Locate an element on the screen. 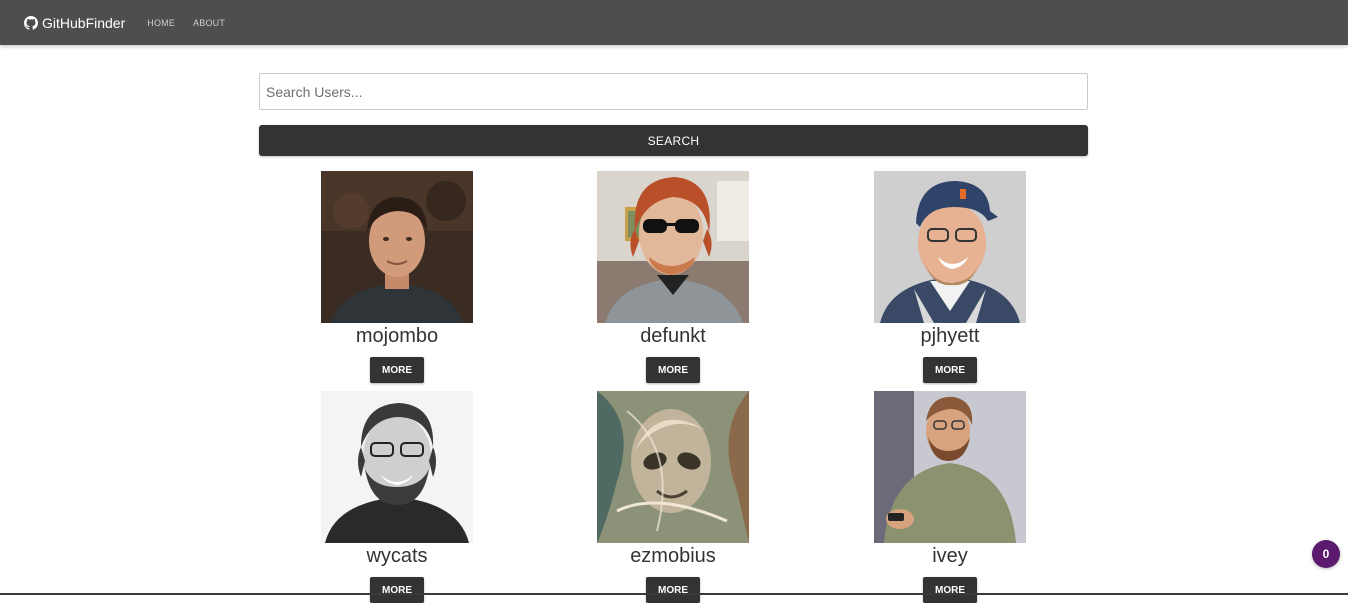 The height and width of the screenshot is (603, 1348). user-card: ezmobius MORE is located at coordinates (673, 497).